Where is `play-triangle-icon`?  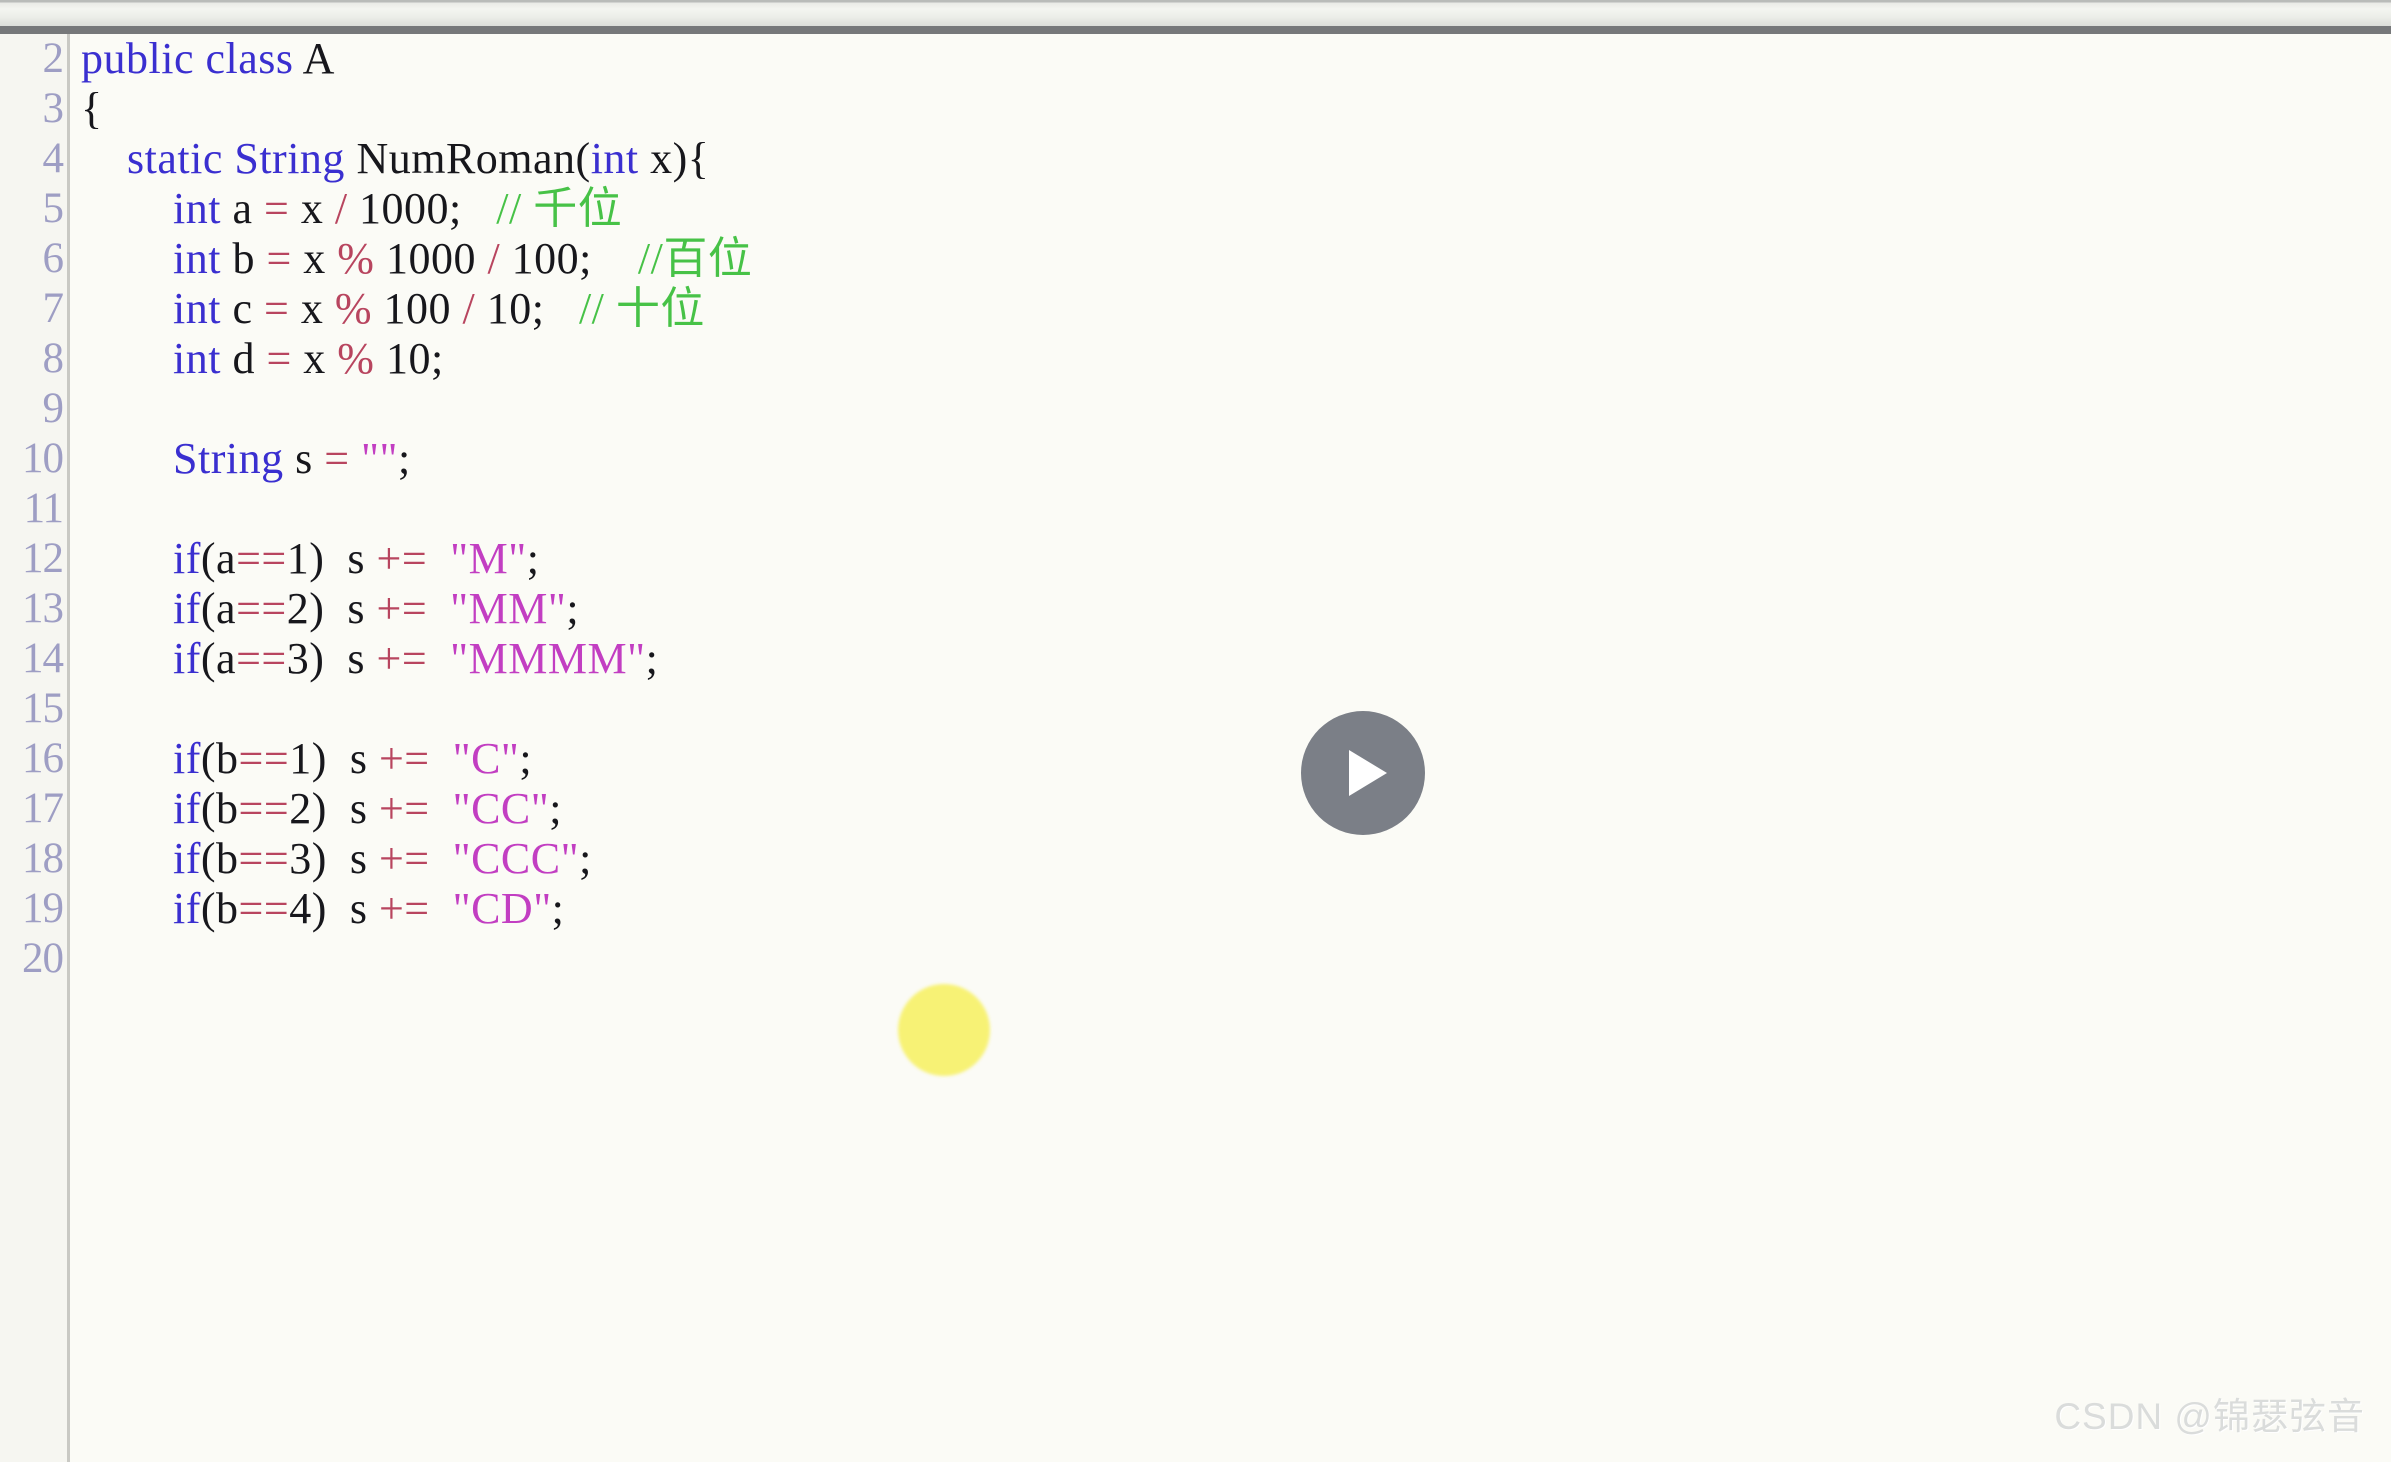
play-triangle-icon is located at coordinates (1368, 773).